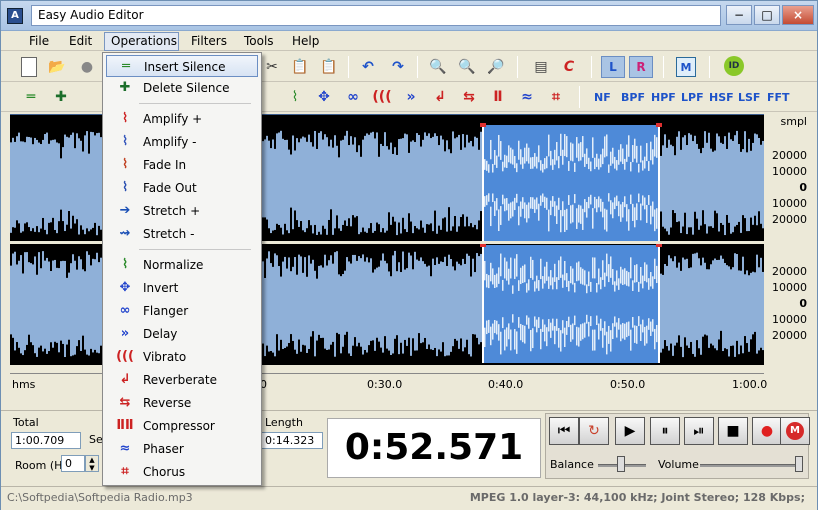 This screenshot has width=818, height=510. I want to click on maximize-button: □, so click(767, 15).